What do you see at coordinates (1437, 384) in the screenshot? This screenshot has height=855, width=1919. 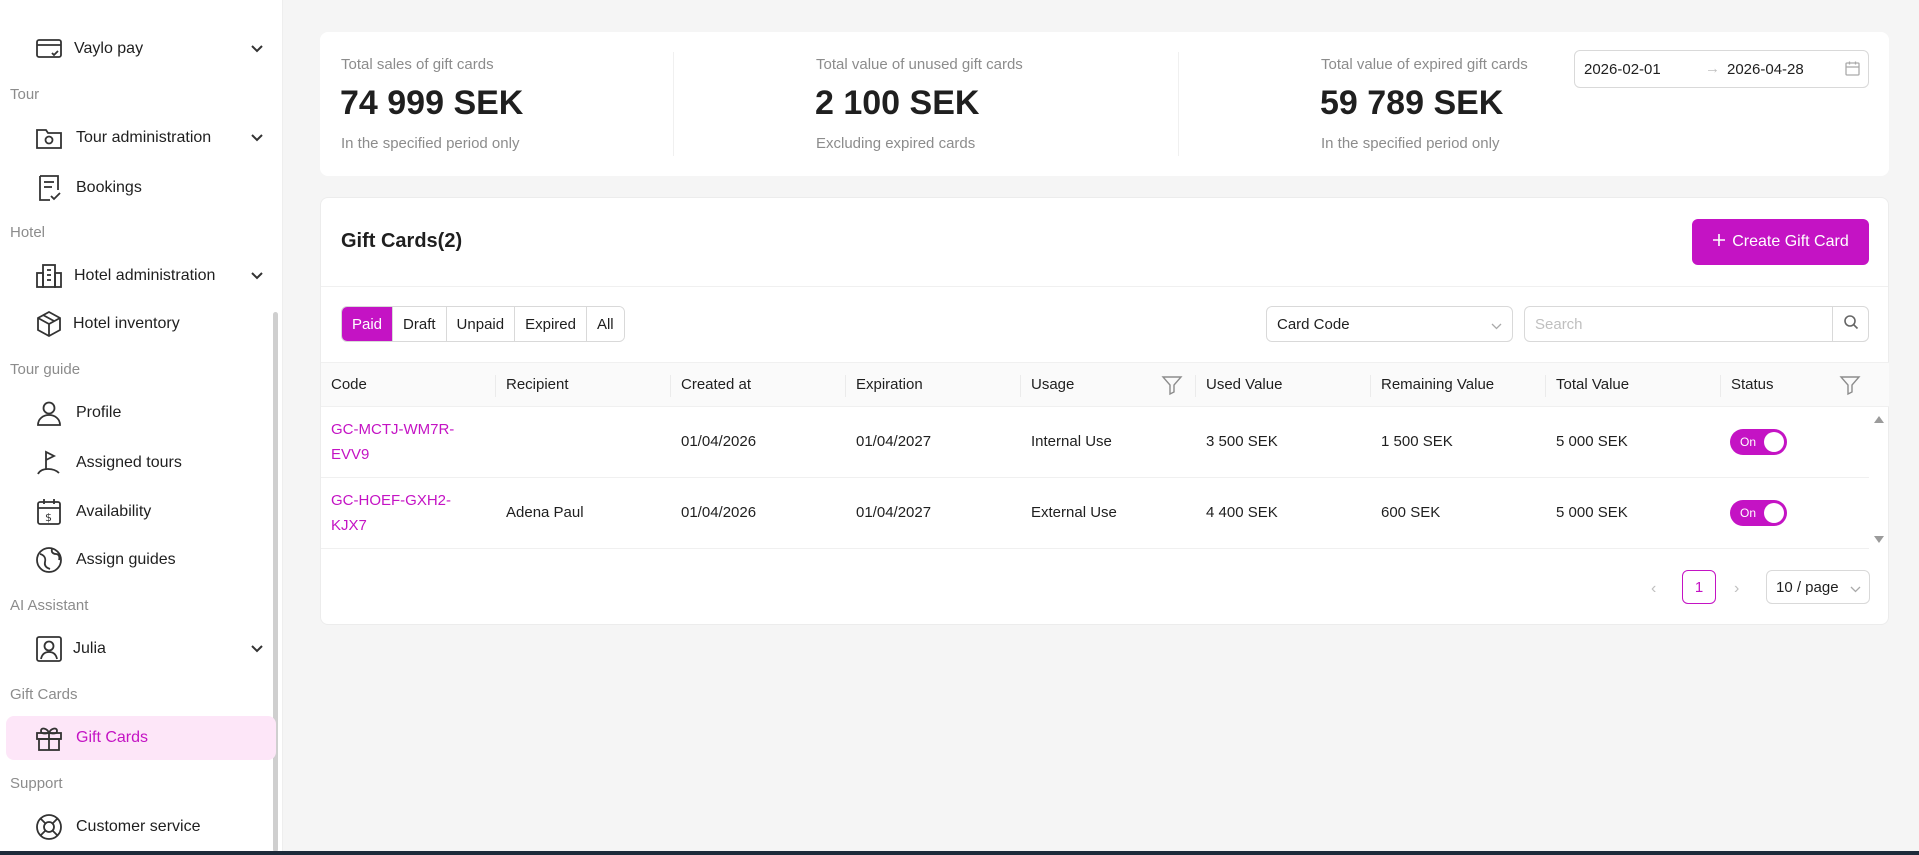 I see `column-header-remaining-value: Remaining Value` at bounding box center [1437, 384].